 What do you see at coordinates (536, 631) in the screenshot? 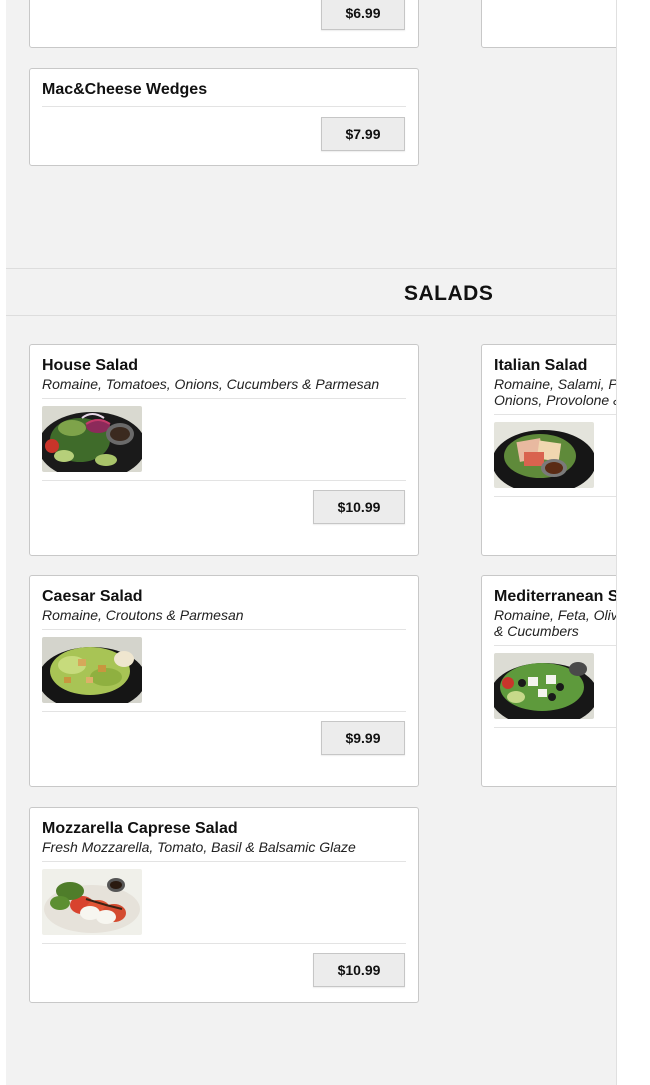
I see `item-description: & Cucumbers` at bounding box center [536, 631].